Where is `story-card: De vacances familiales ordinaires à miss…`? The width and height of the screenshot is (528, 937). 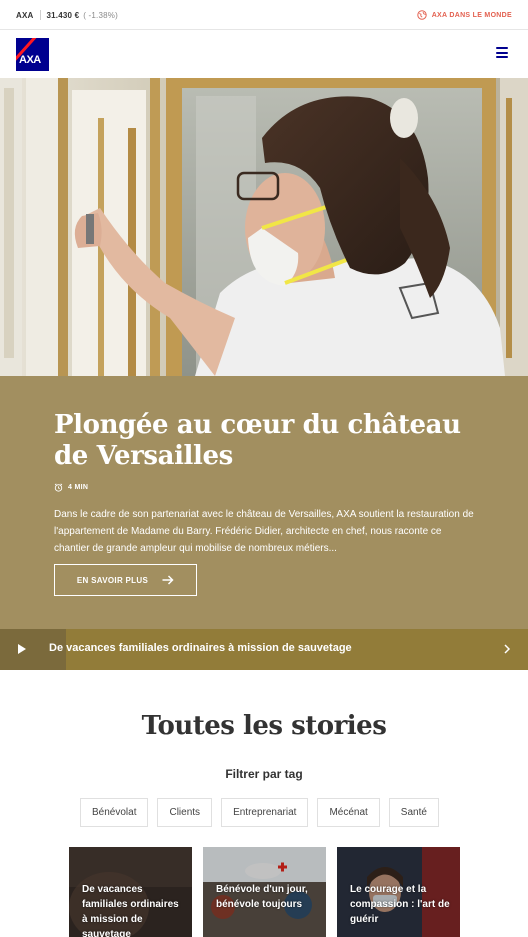 story-card: De vacances familiales ordinaires à miss… is located at coordinates (130, 892).